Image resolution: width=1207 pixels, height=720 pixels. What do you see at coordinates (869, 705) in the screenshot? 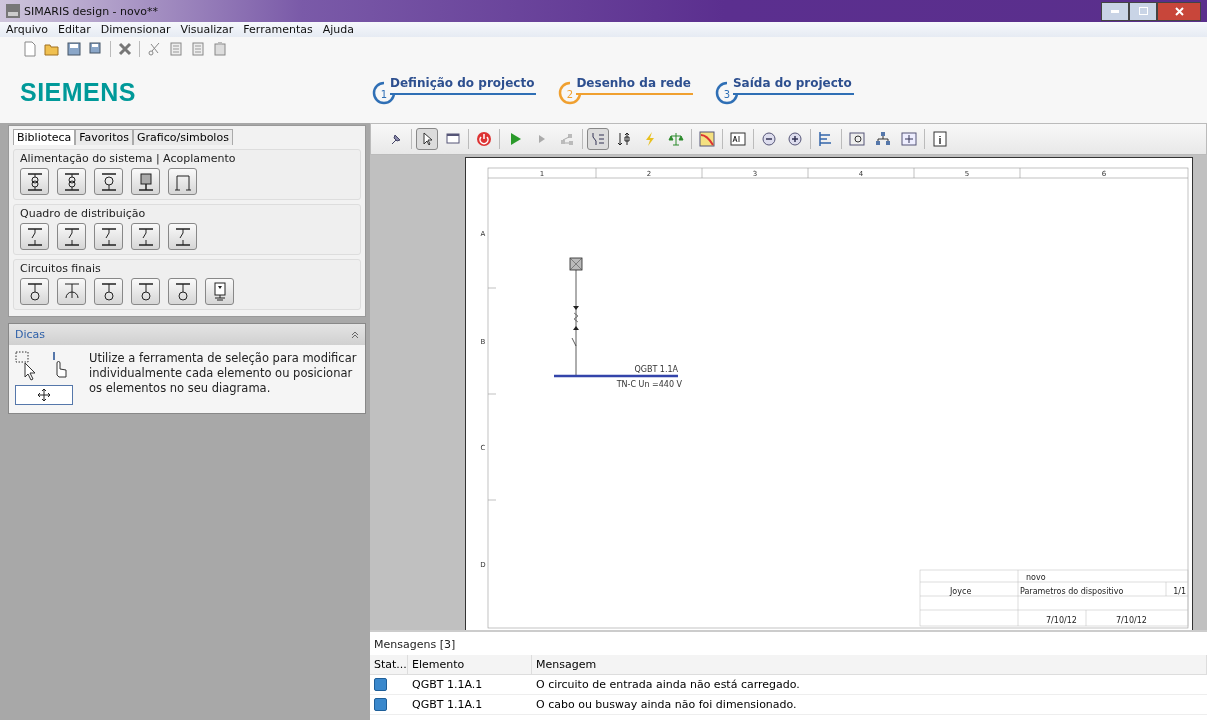
I see `table-cell: O cabo ou busway ainda não foi dimensionado.` at bounding box center [869, 705].